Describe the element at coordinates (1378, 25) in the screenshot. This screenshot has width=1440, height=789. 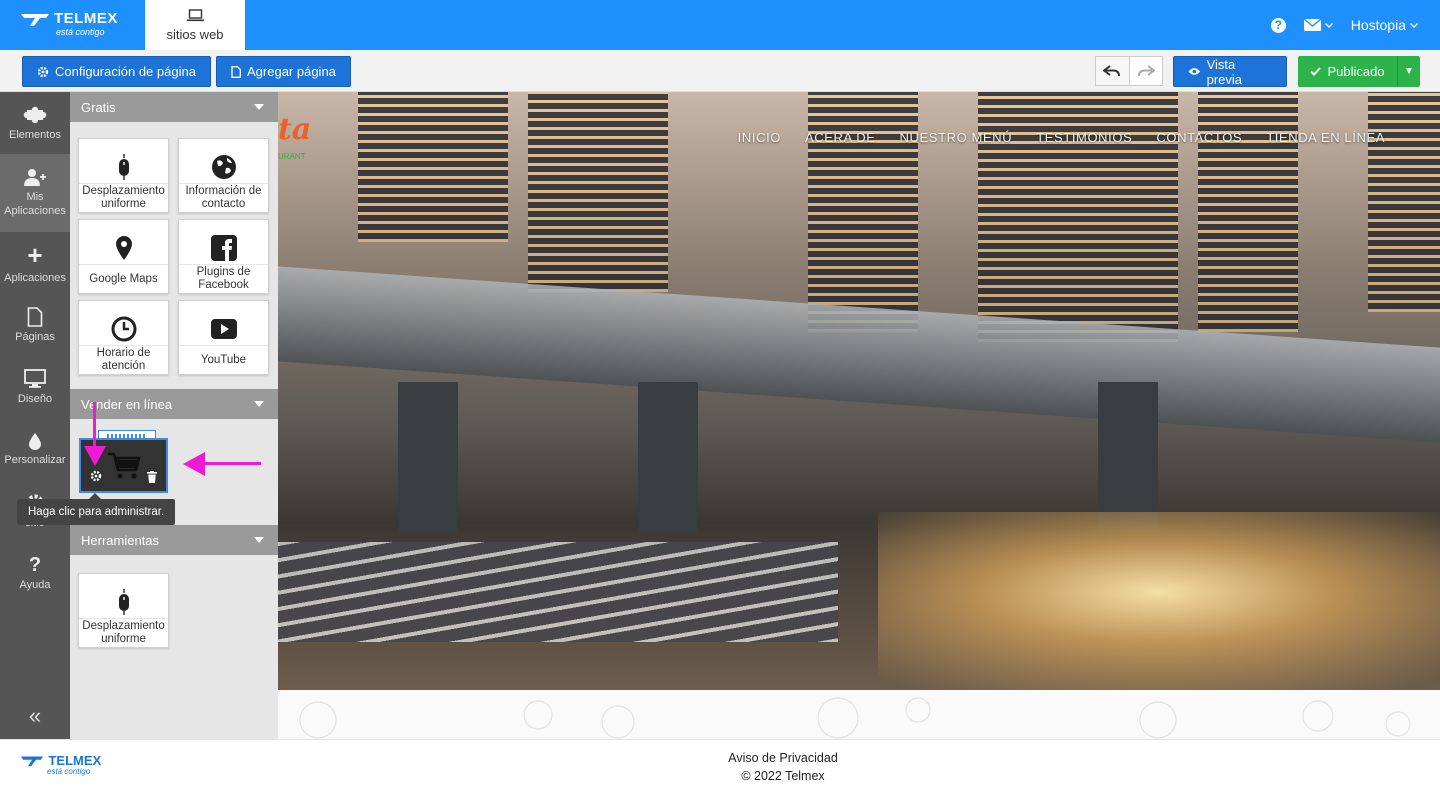
I see `user-name: Hostopia` at that location.